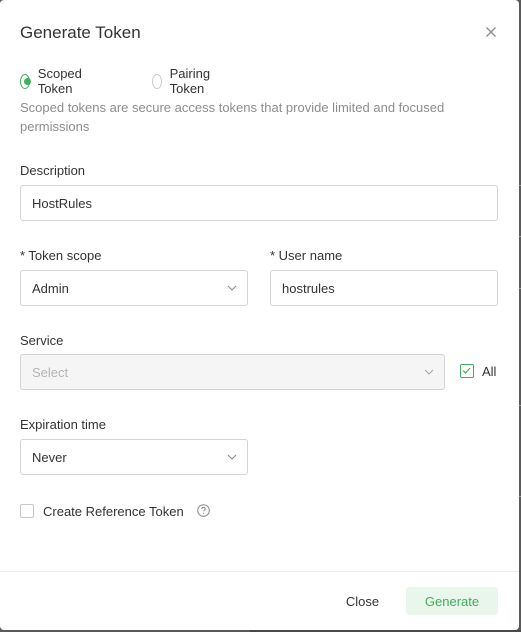 Image resolution: width=521 pixels, height=632 pixels. I want to click on service-all-label: All, so click(489, 371).